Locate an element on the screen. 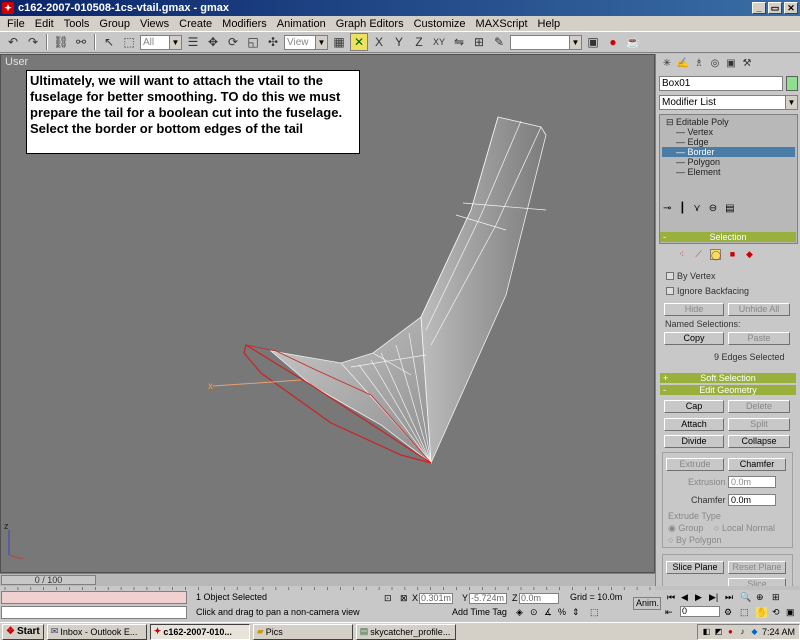  delete-button: Delete is located at coordinates (759, 406).